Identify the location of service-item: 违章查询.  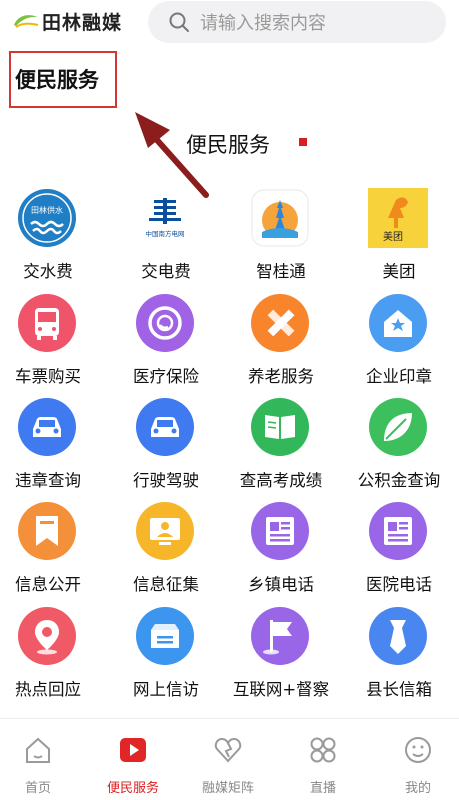
(52, 445).